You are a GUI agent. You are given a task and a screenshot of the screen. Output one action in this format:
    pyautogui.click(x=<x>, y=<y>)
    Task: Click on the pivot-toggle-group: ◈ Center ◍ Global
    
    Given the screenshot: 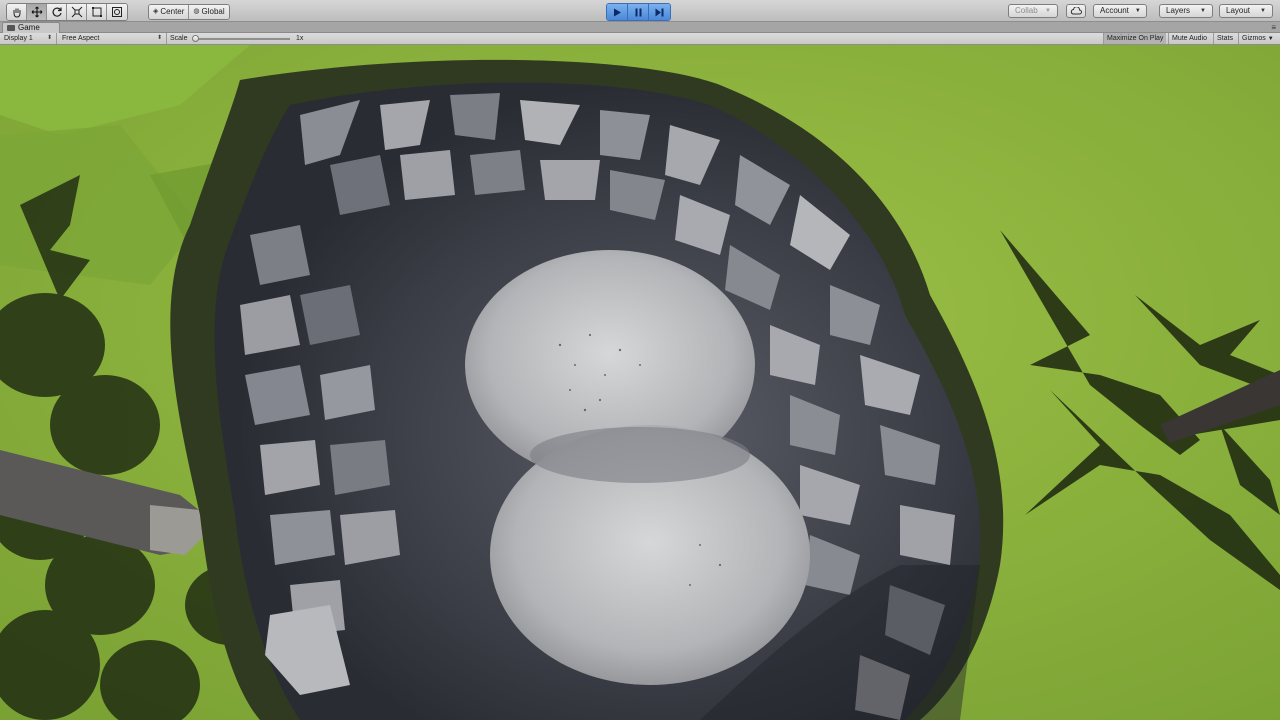 What is the action you would take?
    pyautogui.click(x=189, y=12)
    